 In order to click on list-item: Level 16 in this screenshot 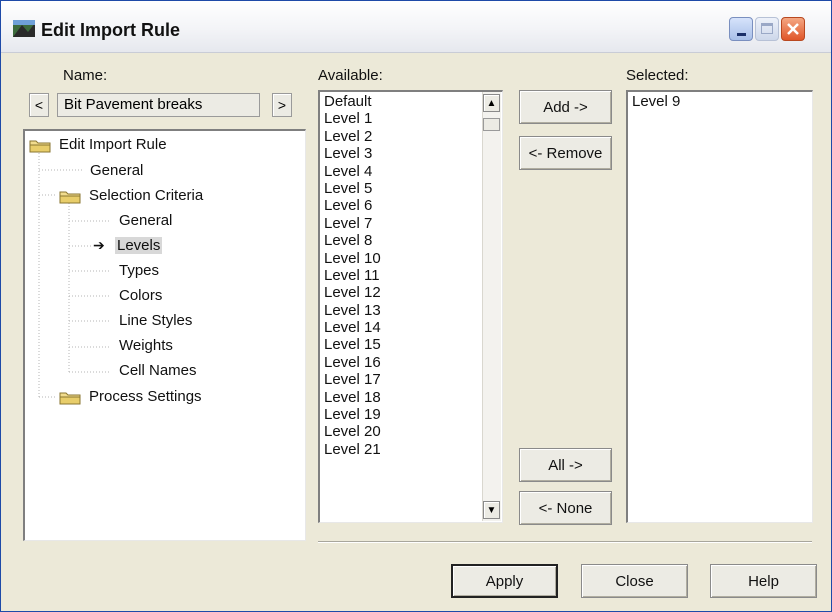, I will do `click(400, 362)`.